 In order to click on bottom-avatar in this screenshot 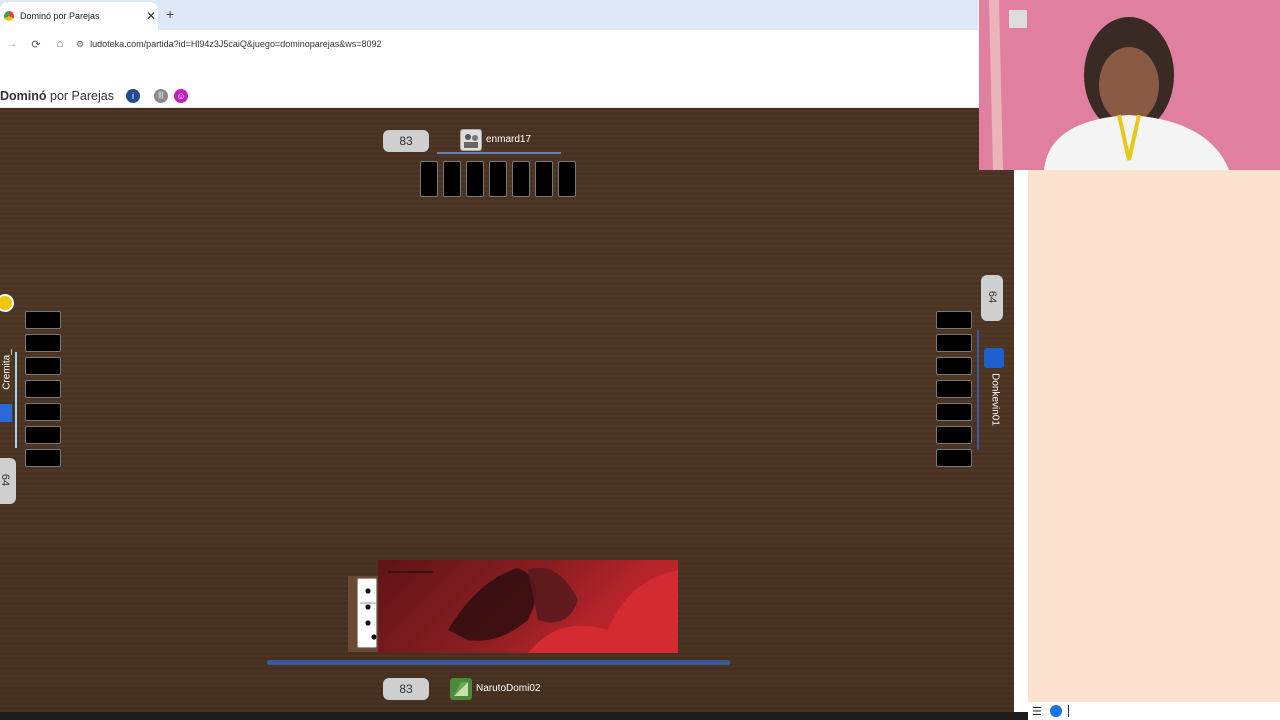, I will do `click(461, 689)`.